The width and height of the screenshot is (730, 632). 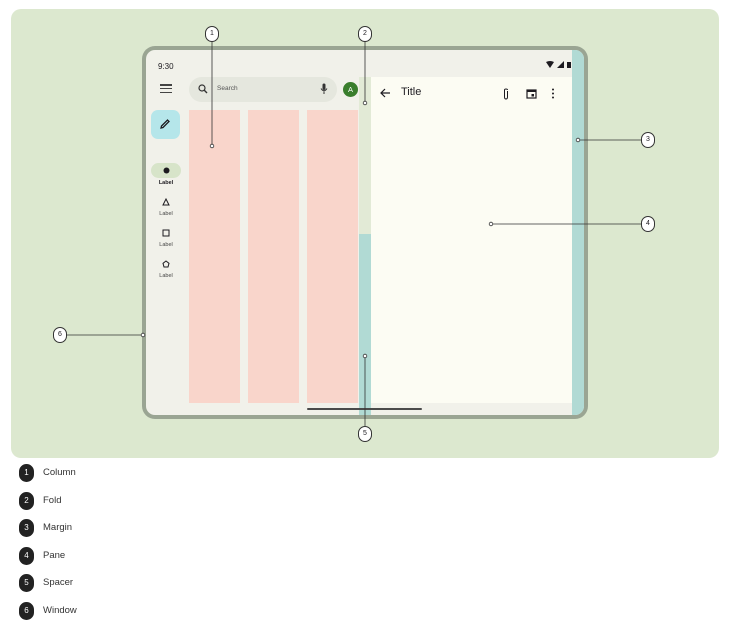 What do you see at coordinates (119, 583) in the screenshot?
I see `legend-item: 5 Spacer` at bounding box center [119, 583].